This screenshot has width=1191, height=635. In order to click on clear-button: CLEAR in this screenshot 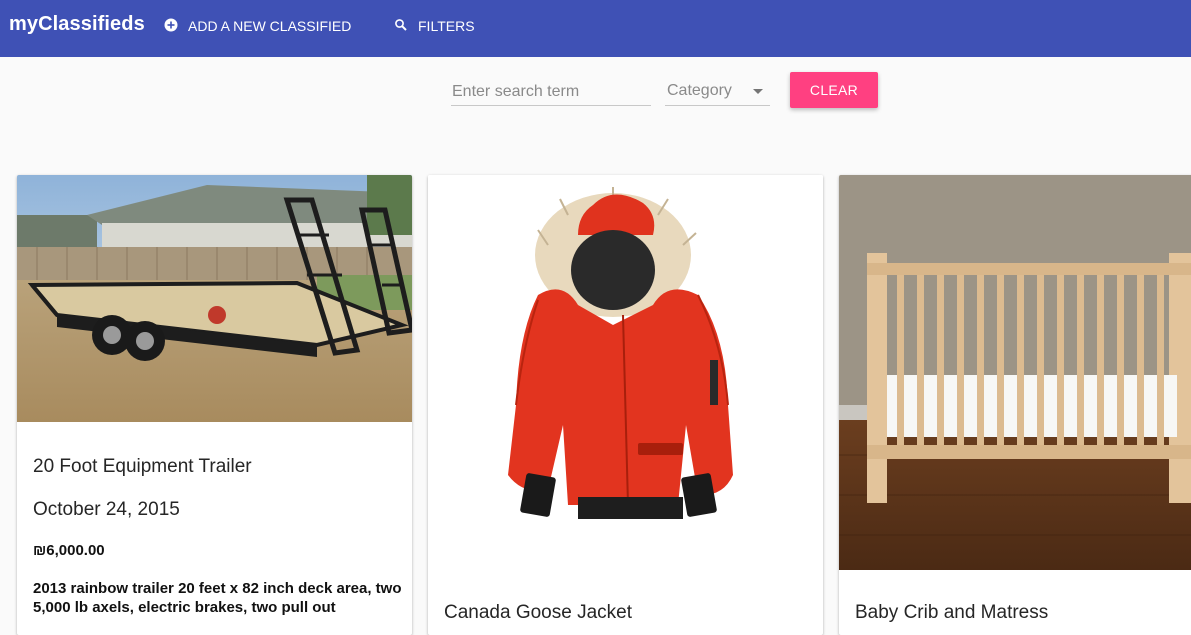, I will do `click(834, 90)`.